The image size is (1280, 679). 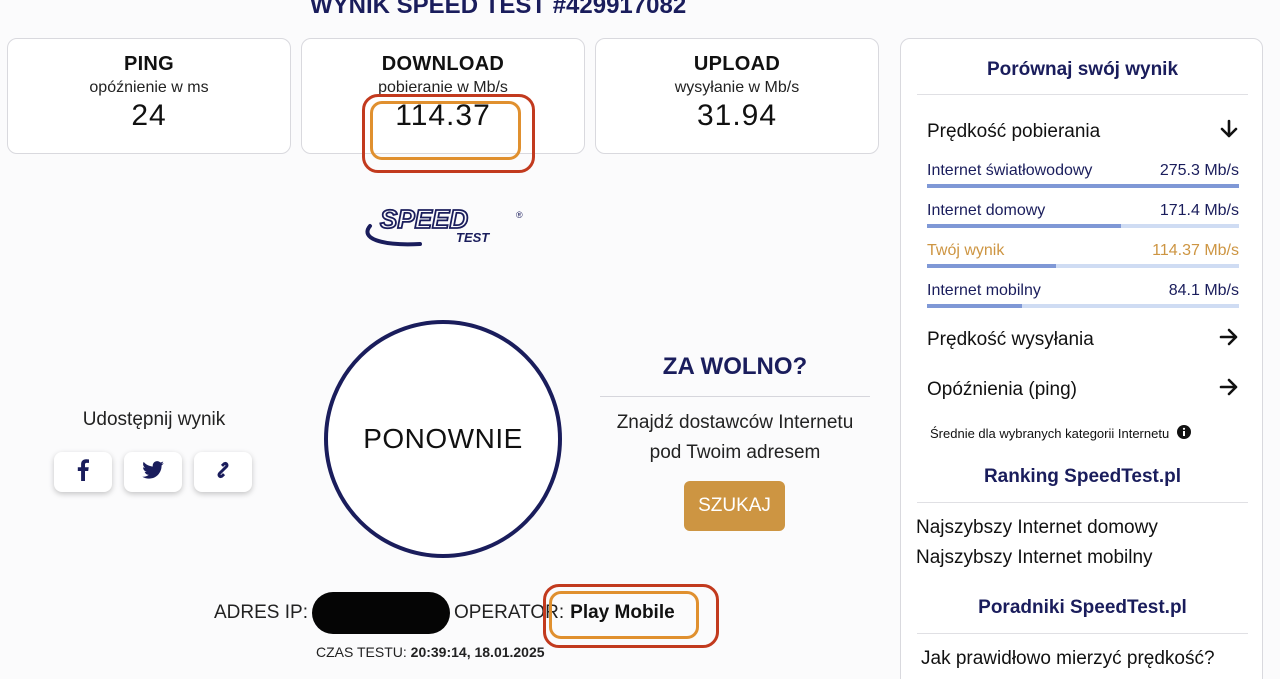 What do you see at coordinates (1034, 558) in the screenshot?
I see `ranking-link-mobile: Najszybszy Internet mobilny` at bounding box center [1034, 558].